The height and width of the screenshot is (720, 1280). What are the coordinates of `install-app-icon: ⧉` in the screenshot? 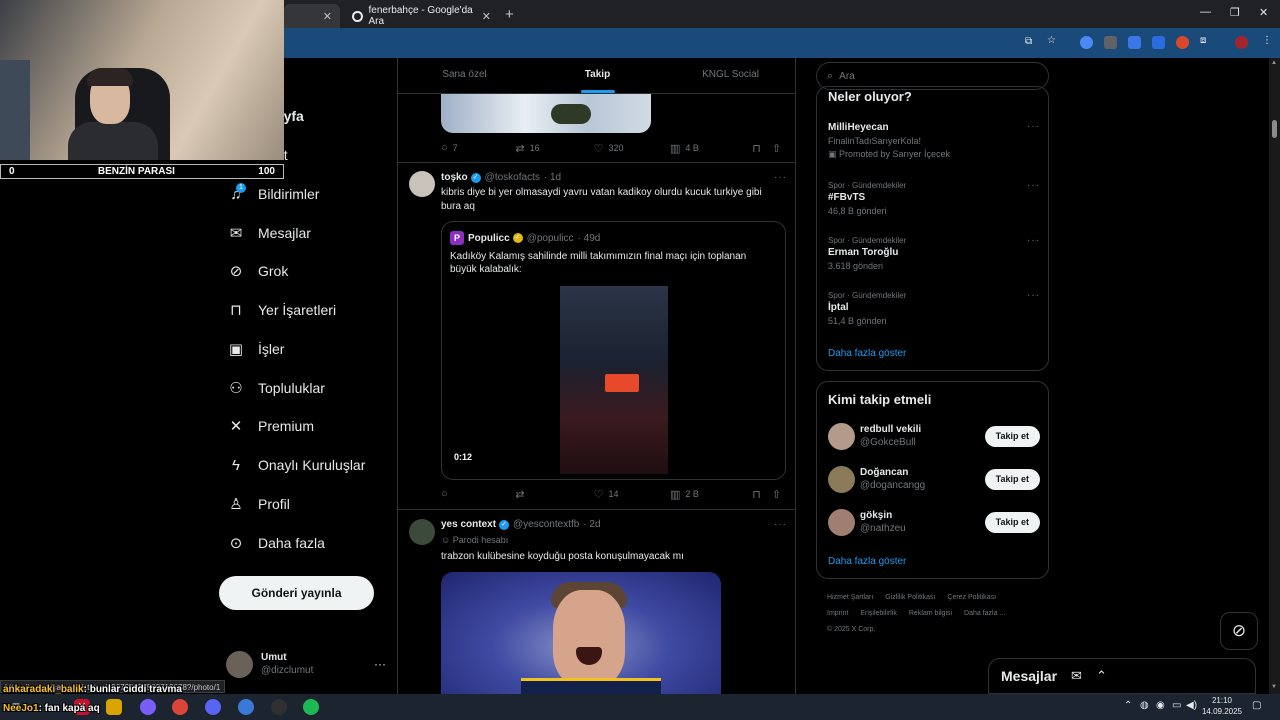 It's located at (1028, 41).